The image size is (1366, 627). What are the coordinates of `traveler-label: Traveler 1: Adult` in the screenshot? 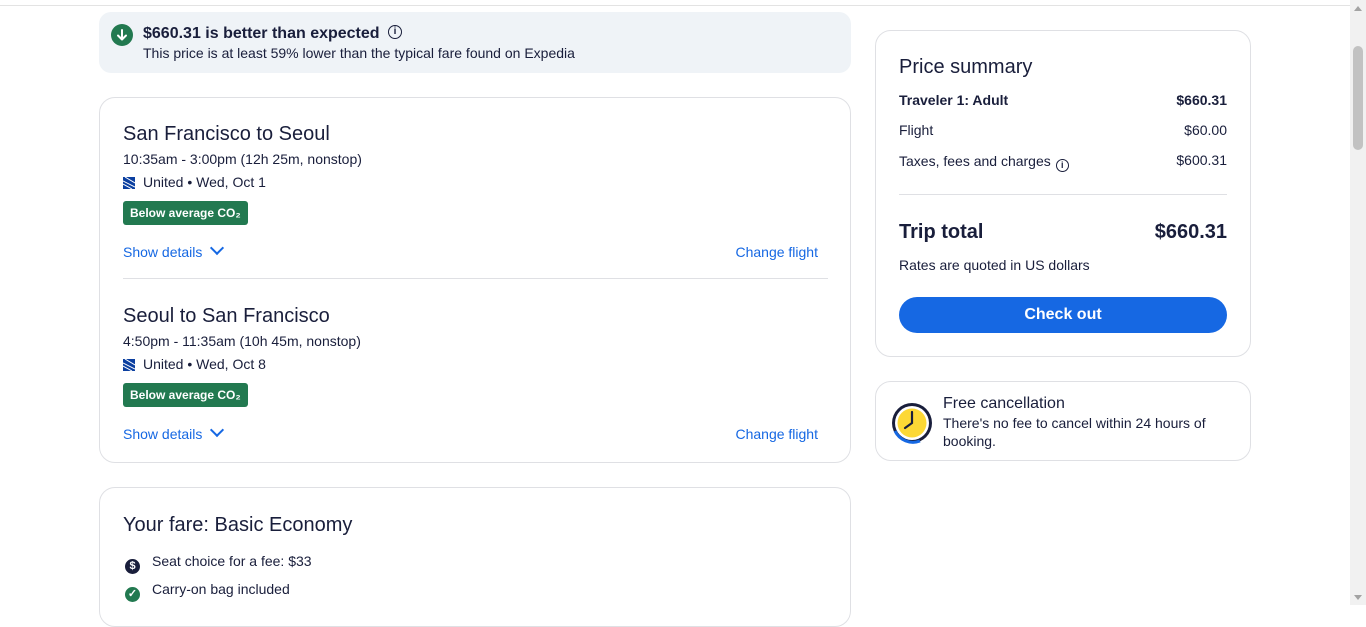 It's located at (954, 100).